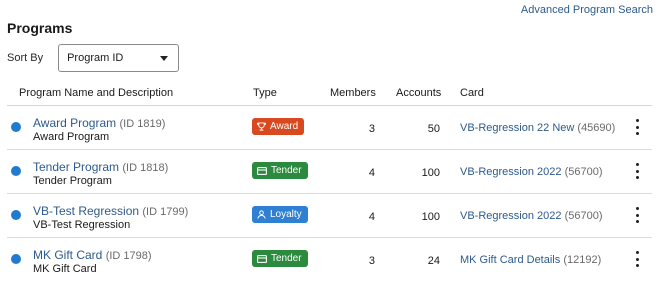 This screenshot has width=659, height=285. I want to click on program-id: (ID 1818), so click(145, 168).